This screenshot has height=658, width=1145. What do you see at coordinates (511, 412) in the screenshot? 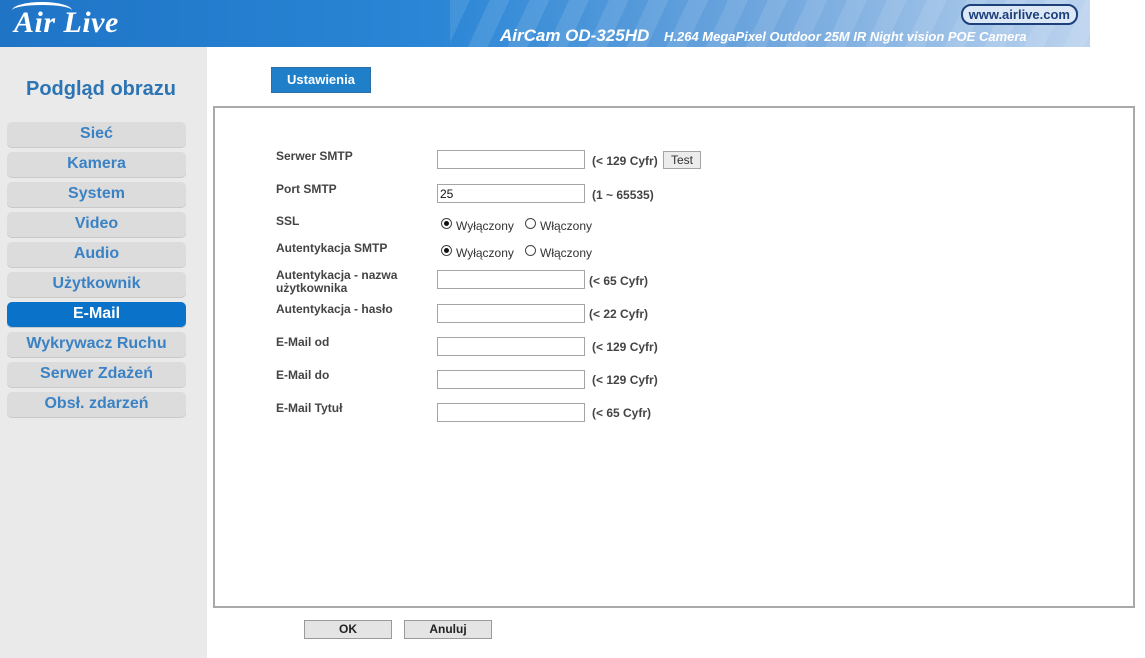
I see `email-subject-input` at bounding box center [511, 412].